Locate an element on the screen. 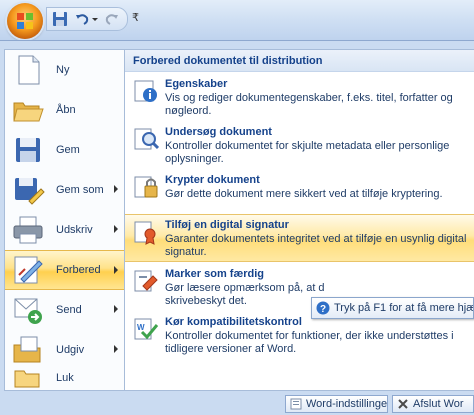 This screenshot has width=474, height=415. svg-text: W is located at coordinates (141, 327).